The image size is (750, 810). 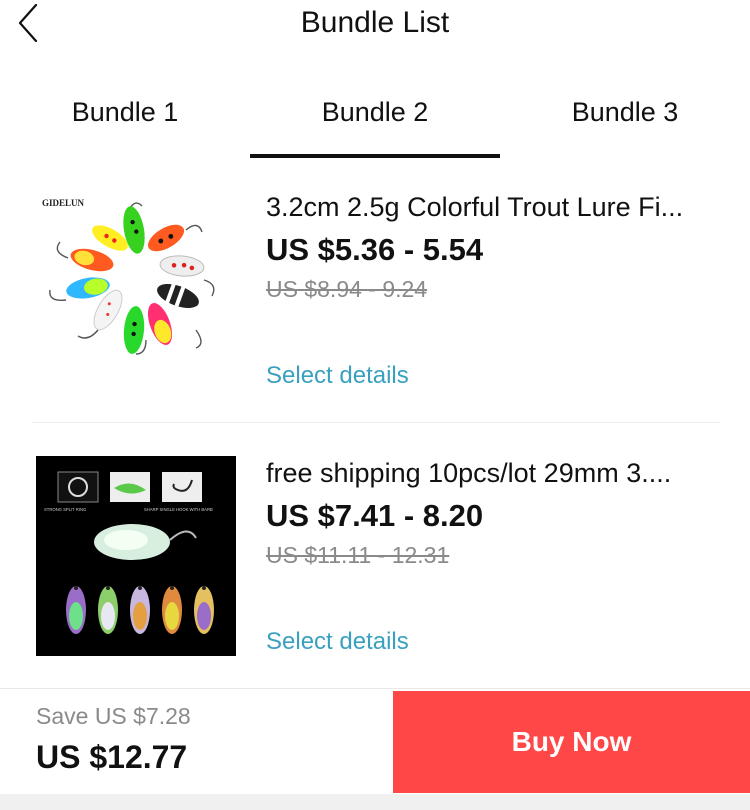 I want to click on tab-bundle-1: Bundle 1, so click(x=125, y=117).